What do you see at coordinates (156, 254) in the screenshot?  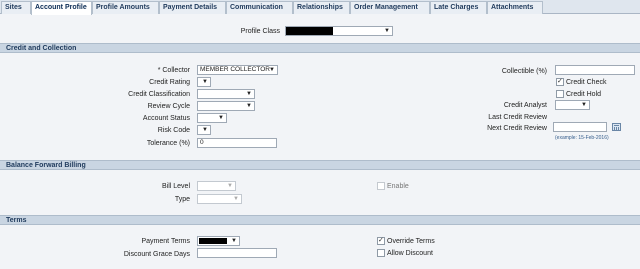 I see `discount-grace-days-label: Discount Grace Days` at bounding box center [156, 254].